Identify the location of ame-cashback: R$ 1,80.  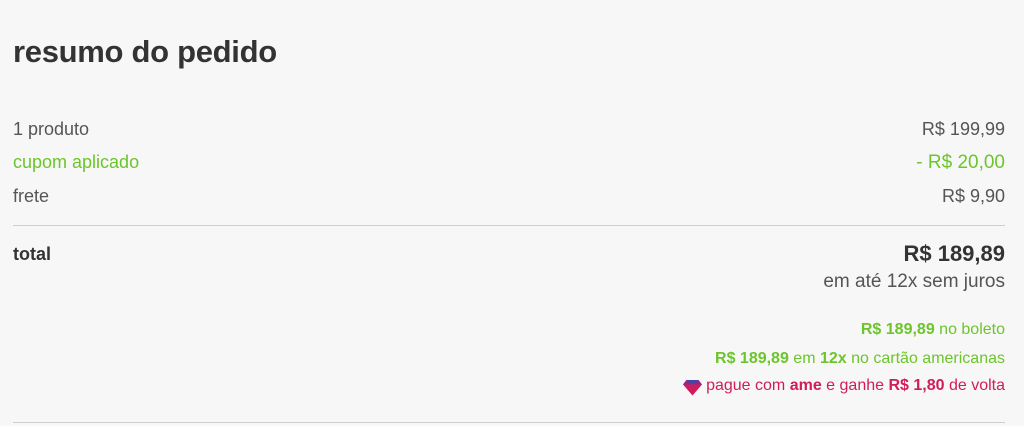
(916, 385).